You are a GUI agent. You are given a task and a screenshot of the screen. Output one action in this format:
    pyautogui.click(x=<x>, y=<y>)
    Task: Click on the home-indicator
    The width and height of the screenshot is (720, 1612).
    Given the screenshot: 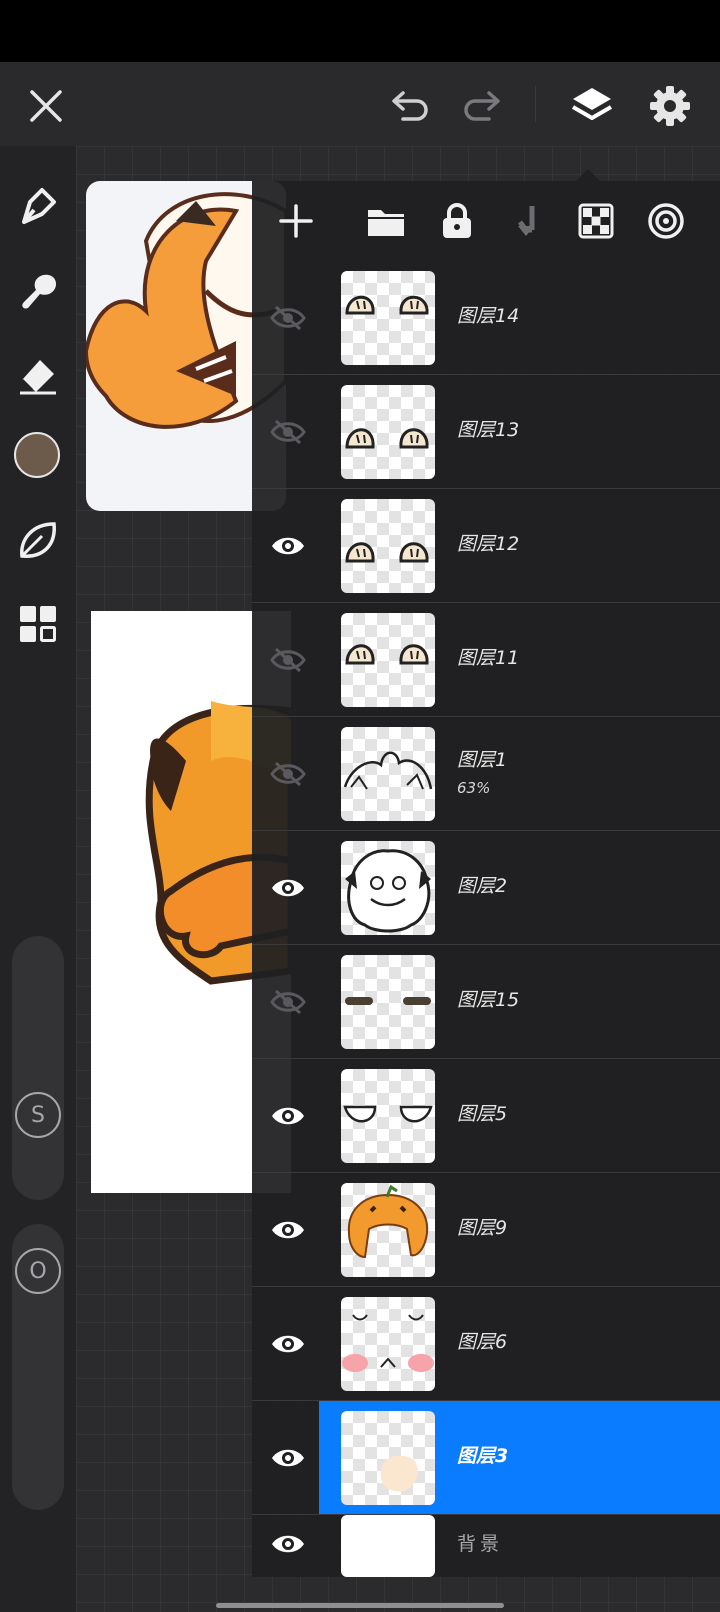 What is the action you would take?
    pyautogui.click(x=360, y=1605)
    